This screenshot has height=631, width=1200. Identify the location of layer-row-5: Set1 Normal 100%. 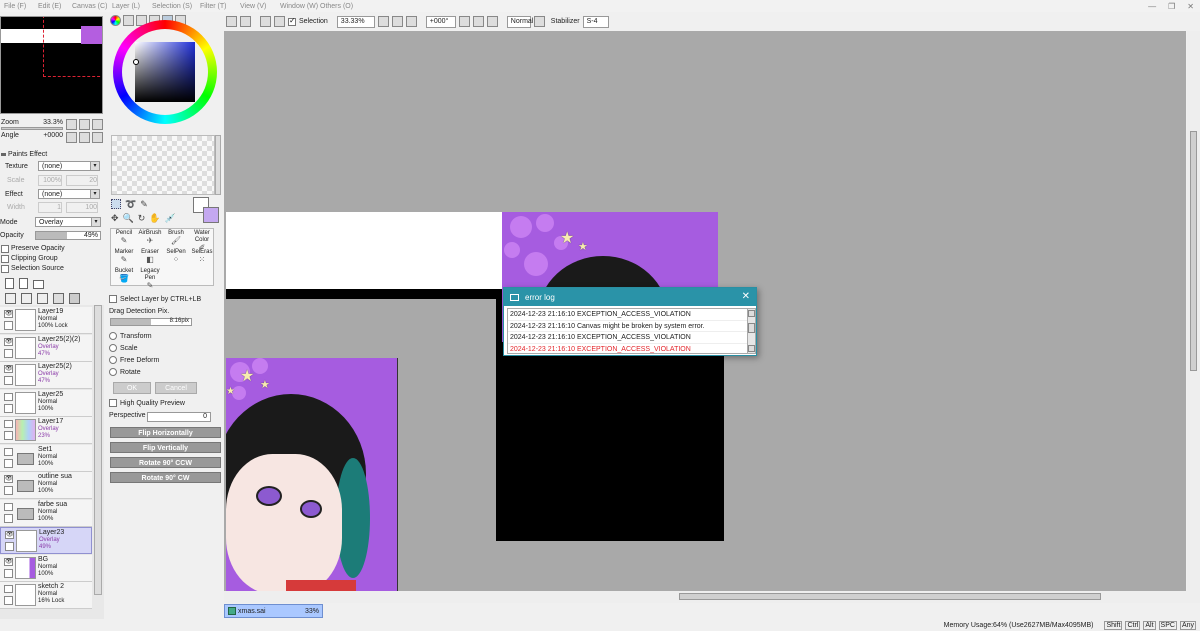
(46, 458).